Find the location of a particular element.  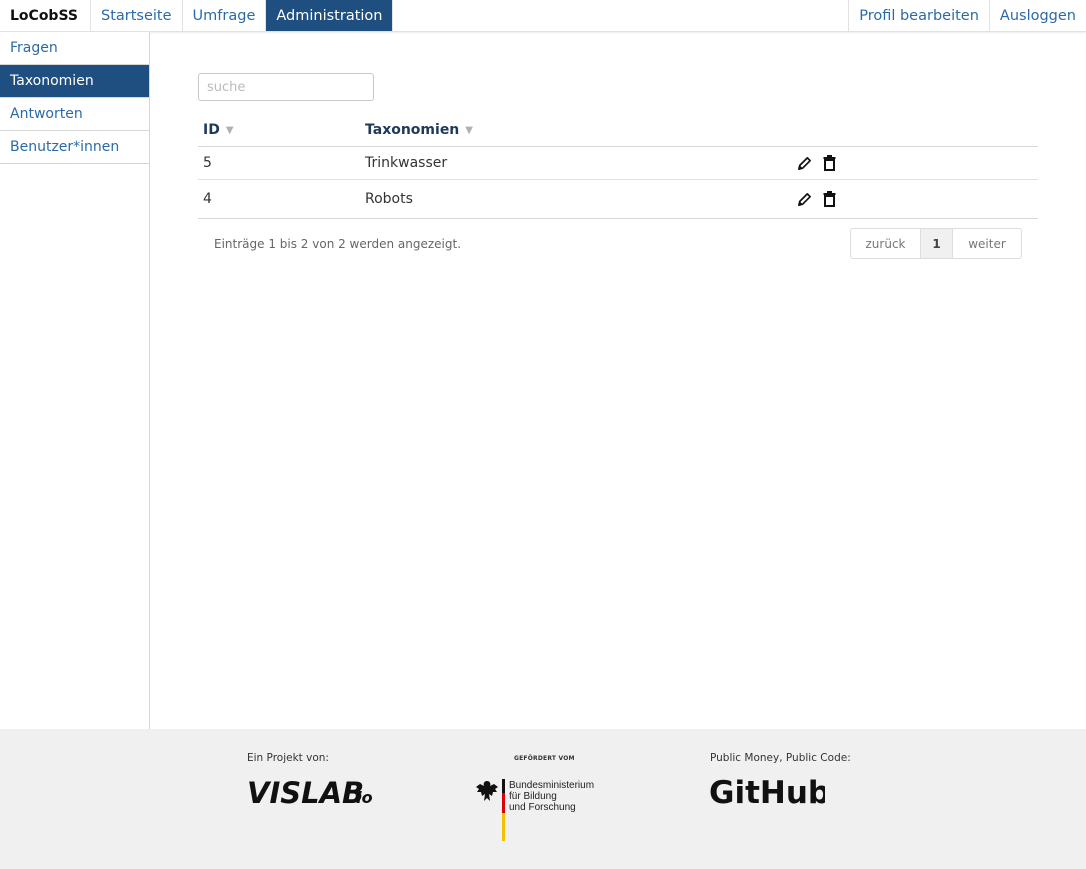

table-row: 5 Trinkwasser is located at coordinates (618, 163).